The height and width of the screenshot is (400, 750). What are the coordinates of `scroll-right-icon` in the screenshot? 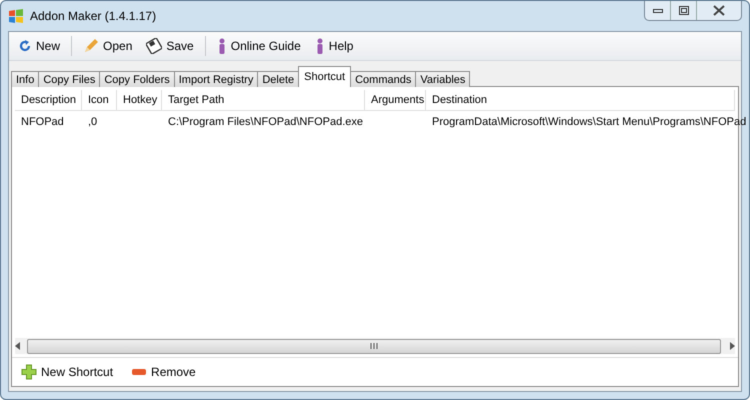 It's located at (732, 346).